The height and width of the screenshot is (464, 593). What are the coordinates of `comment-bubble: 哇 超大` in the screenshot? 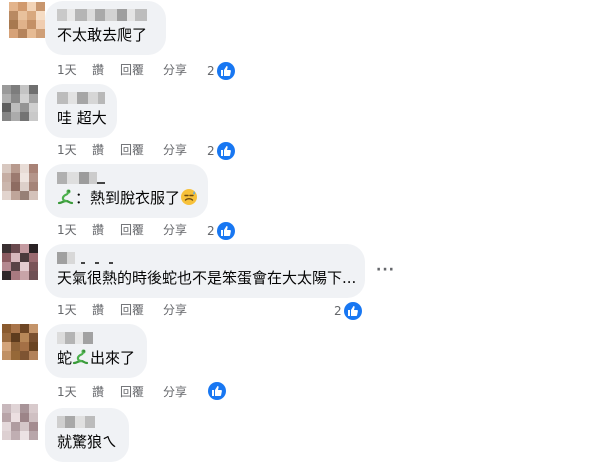 It's located at (81, 111).